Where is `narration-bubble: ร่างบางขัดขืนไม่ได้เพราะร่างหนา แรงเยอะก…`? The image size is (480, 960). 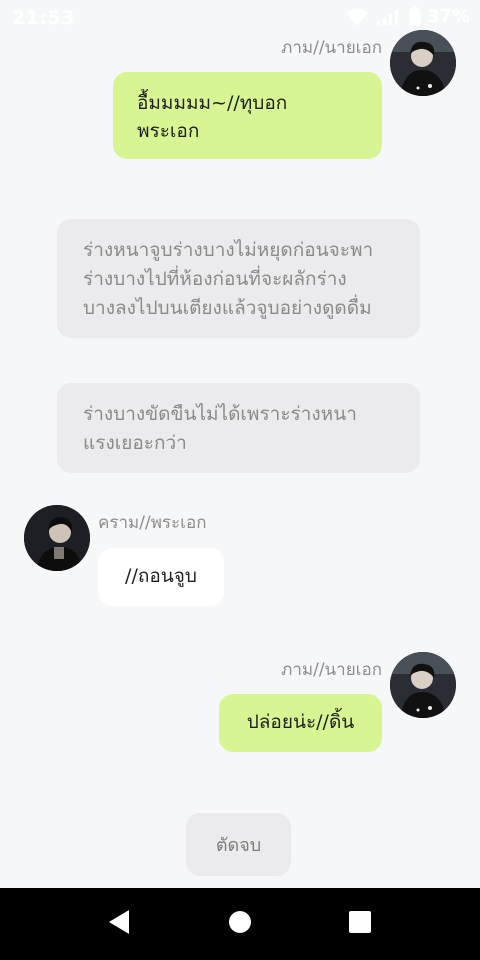 narration-bubble: ร่างบางขัดขืนไม่ได้เพราะร่างหนา แรงเยอะก… is located at coordinates (238, 428).